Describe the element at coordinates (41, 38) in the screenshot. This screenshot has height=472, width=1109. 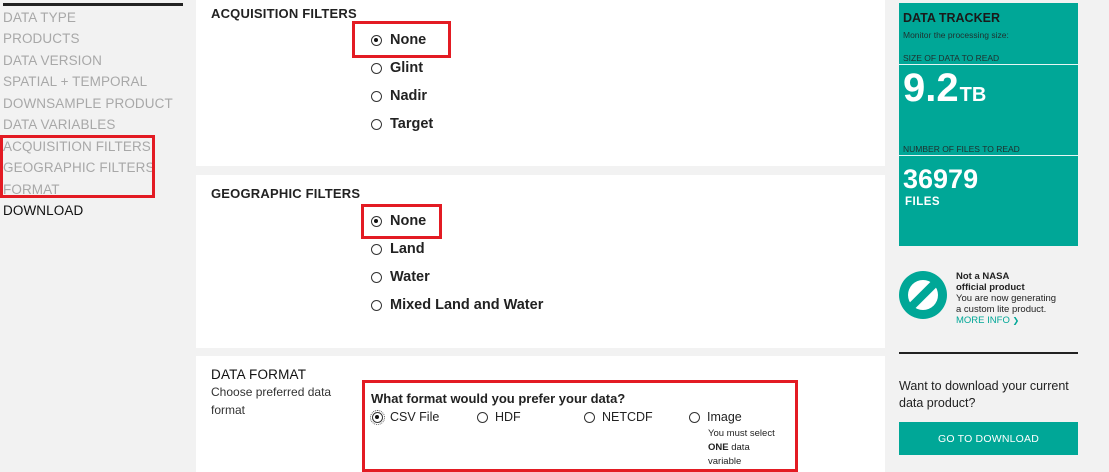
I see `nav-item-products: PRODUCTS` at that location.